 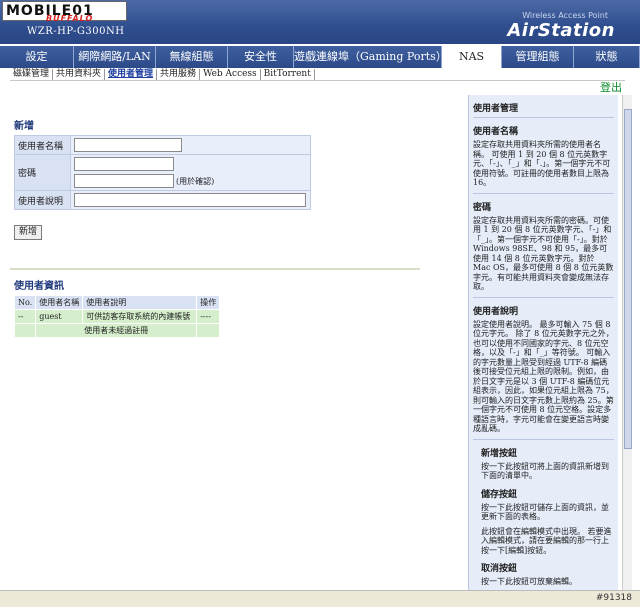 I want to click on help-heading: 密碼, so click(x=482, y=207).